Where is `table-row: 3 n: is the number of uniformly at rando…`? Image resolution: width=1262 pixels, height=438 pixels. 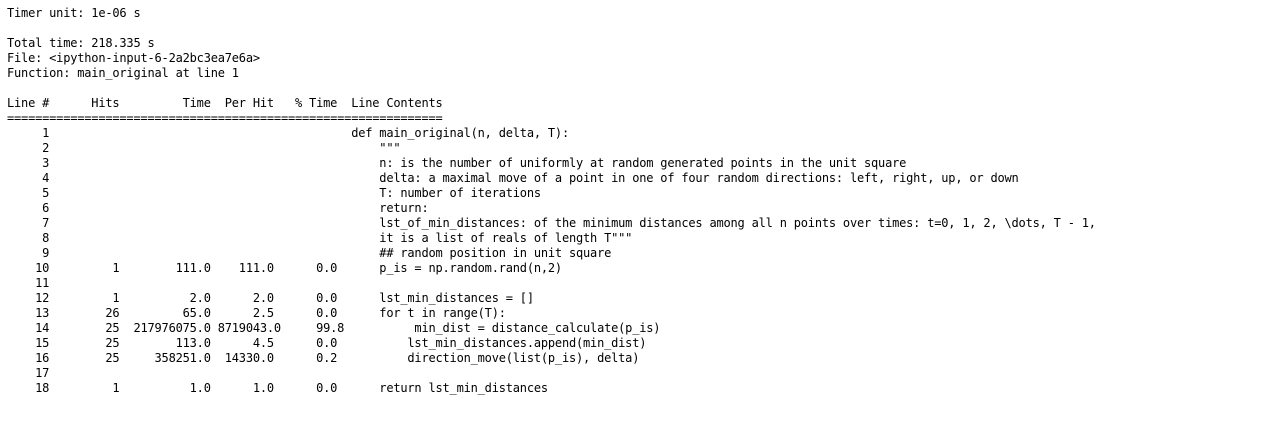
table-row: 3 n: is the number of uniformly at rando… is located at coordinates (457, 163).